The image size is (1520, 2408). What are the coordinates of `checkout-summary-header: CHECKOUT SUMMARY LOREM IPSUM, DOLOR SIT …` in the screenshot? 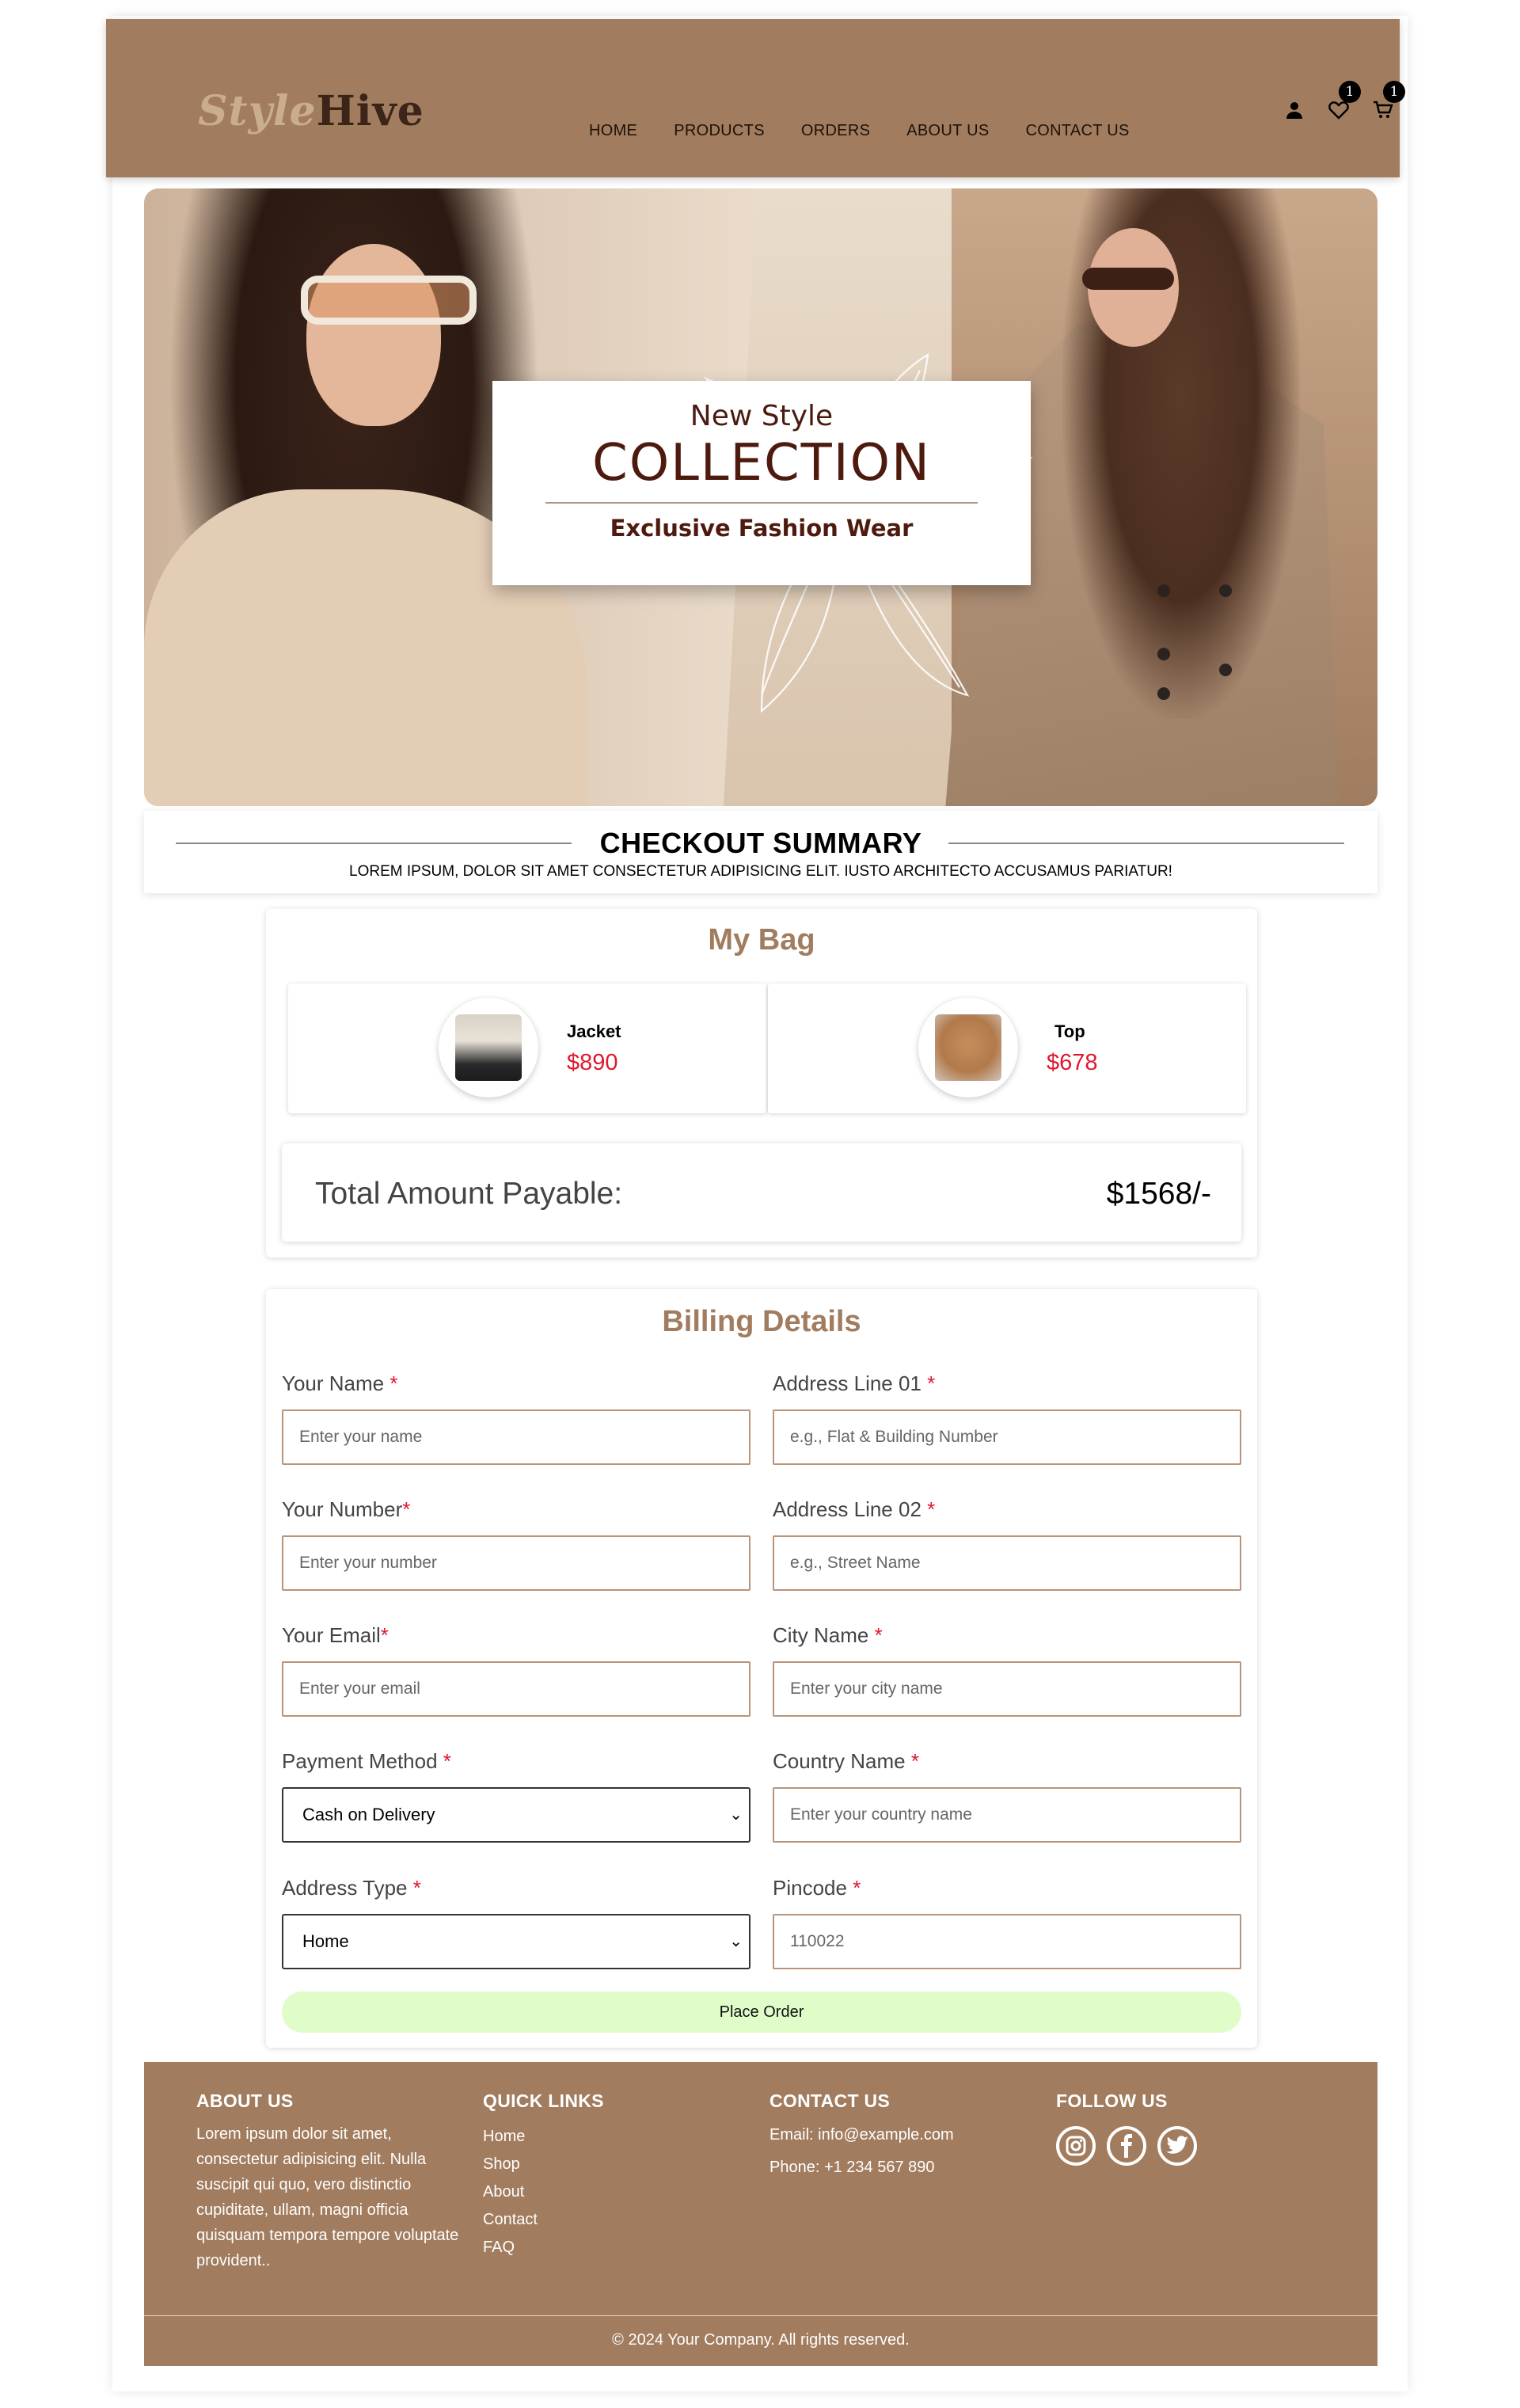 It's located at (761, 852).